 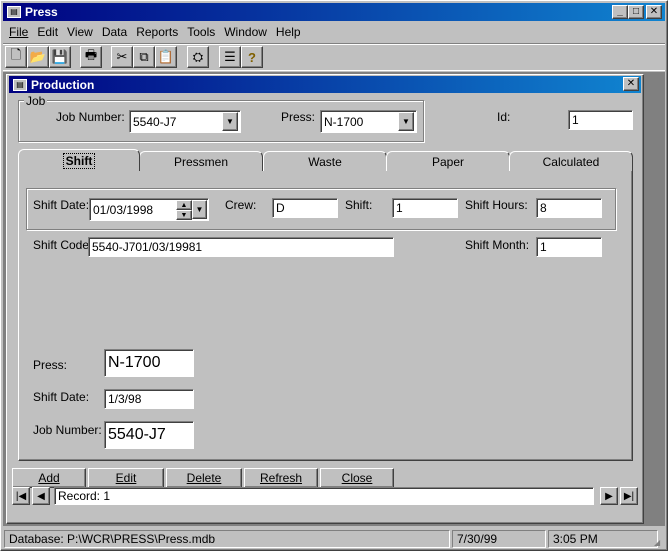 I want to click on save-icon: 💾, so click(x=60, y=57).